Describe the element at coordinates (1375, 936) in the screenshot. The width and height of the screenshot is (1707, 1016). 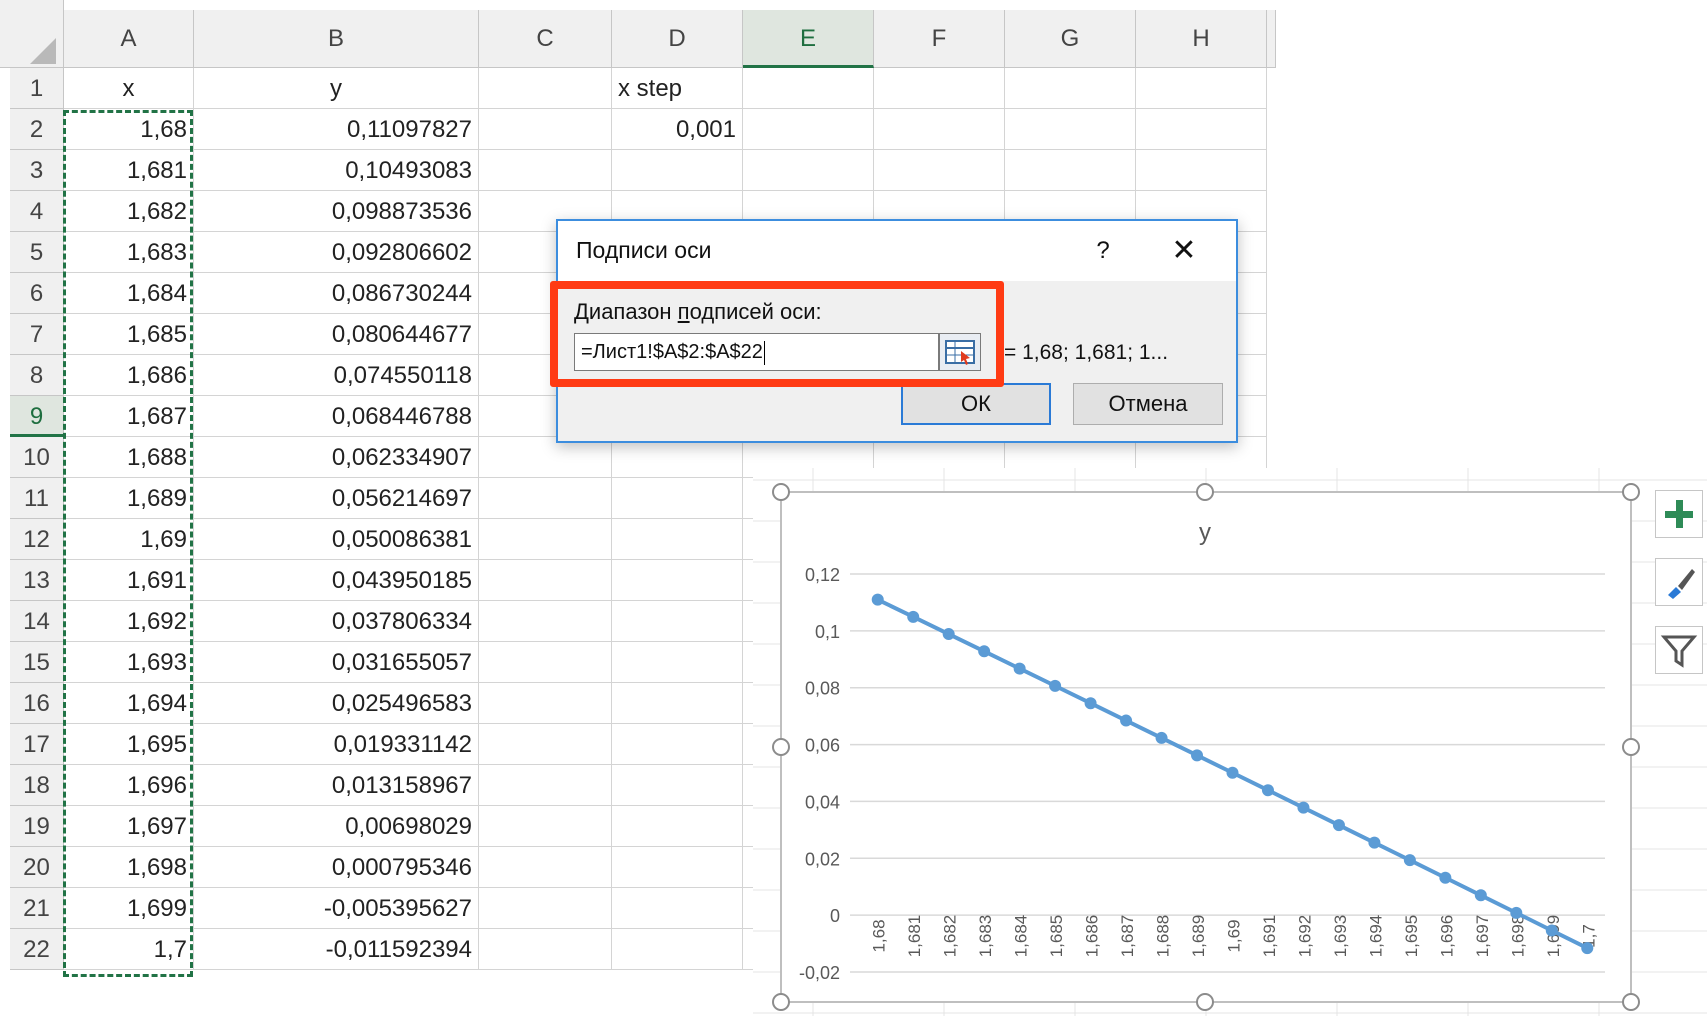
I see `x-tick-label: 1,694` at that location.